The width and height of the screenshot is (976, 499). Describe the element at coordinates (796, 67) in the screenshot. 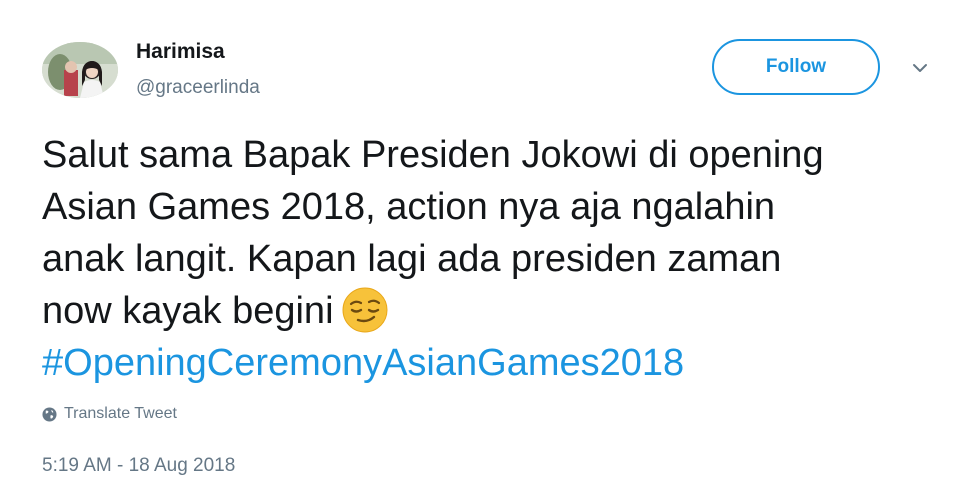

I see `follow-button: Follow` at that location.